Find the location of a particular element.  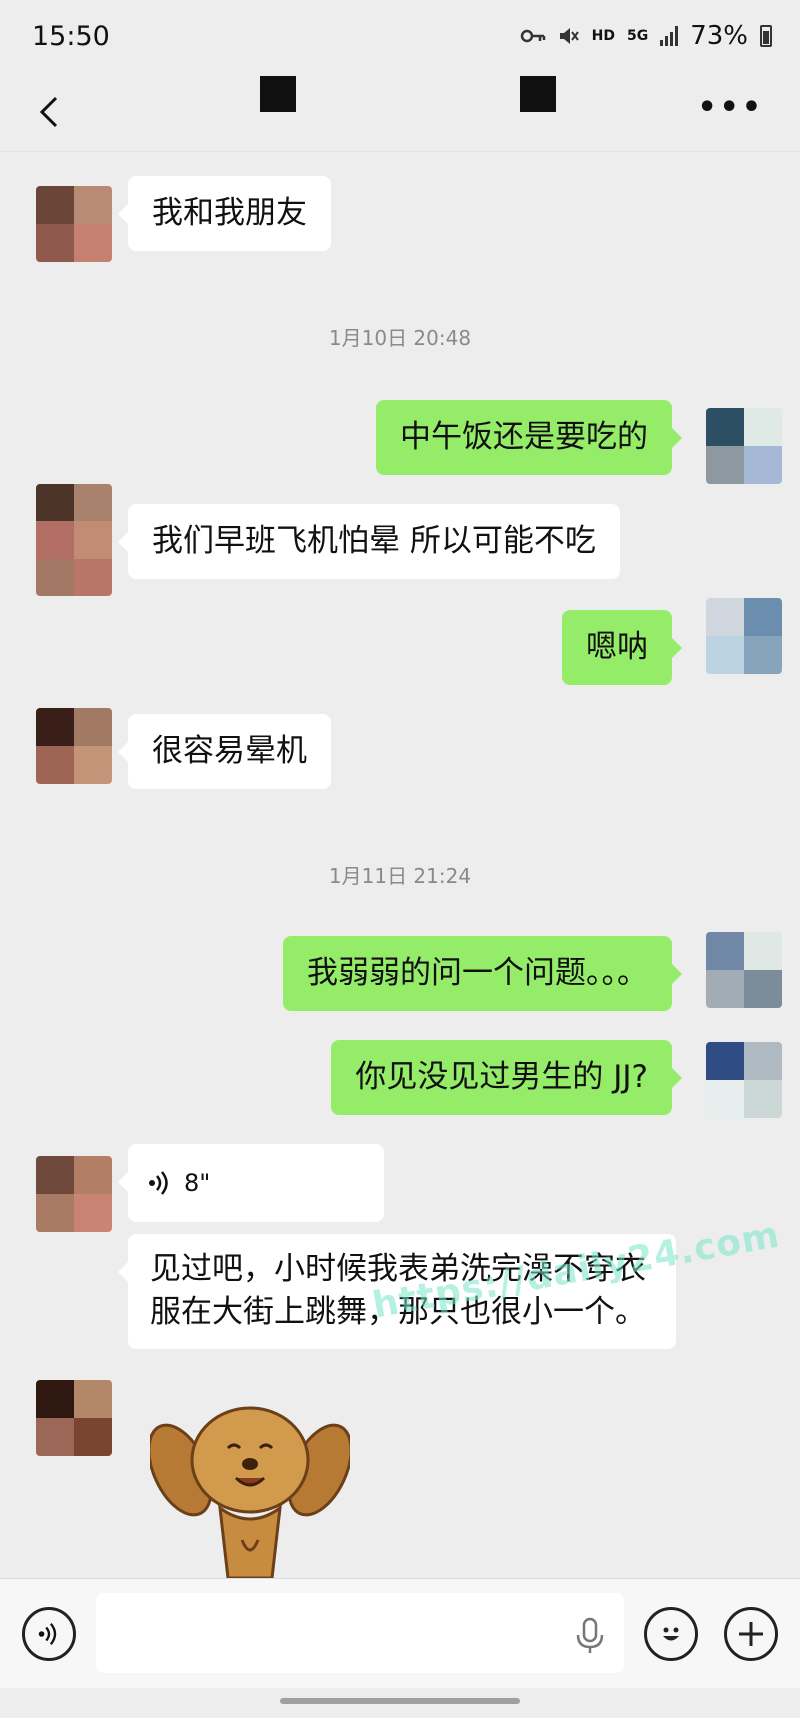

back-arrow-icon is located at coordinates (50, 112).